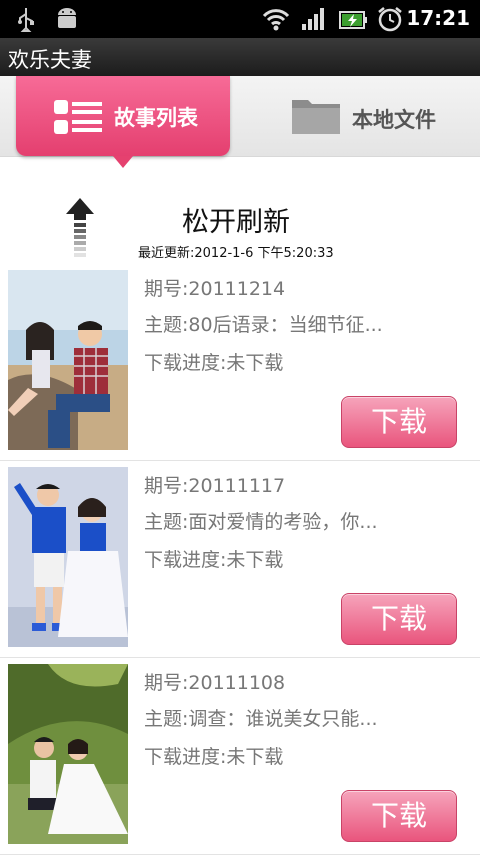  Describe the element at coordinates (394, 120) in the screenshot. I see `tab-local-files-label: 本地文件` at that location.